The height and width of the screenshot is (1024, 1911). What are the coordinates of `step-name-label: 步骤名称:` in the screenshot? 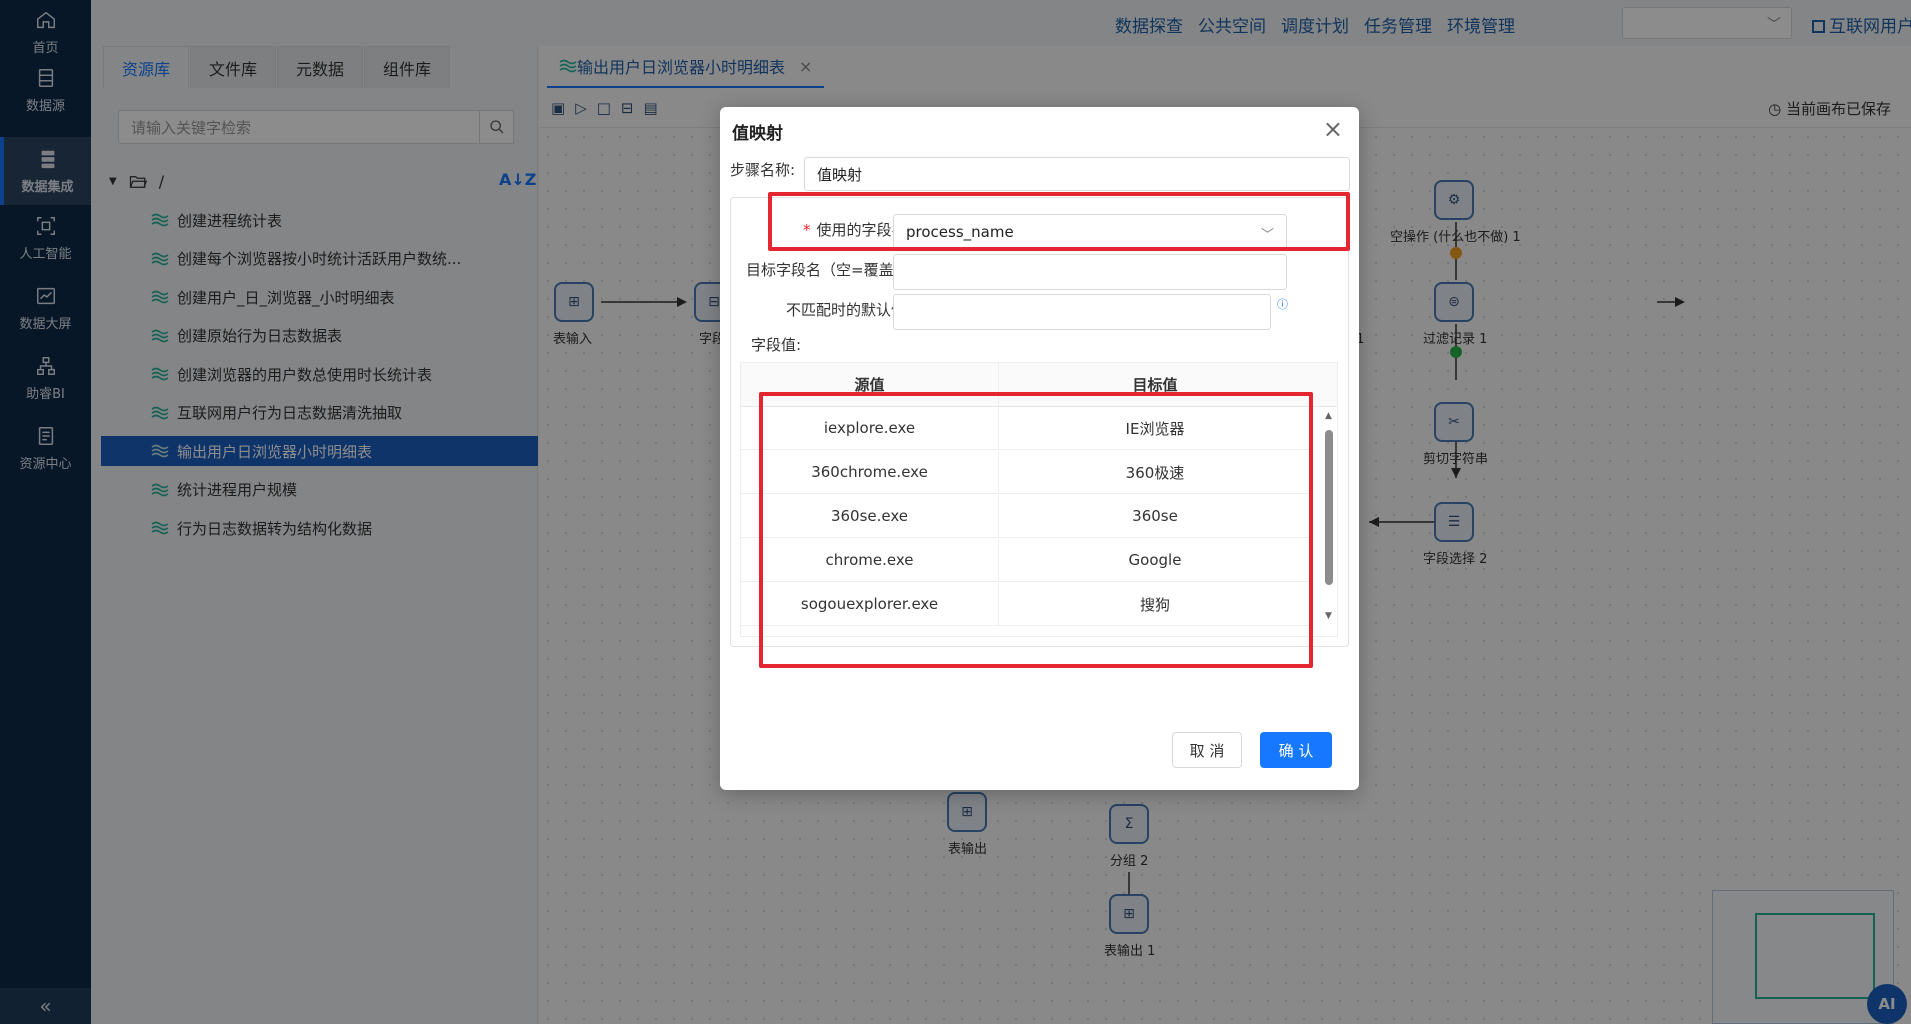 It's located at (763, 170).